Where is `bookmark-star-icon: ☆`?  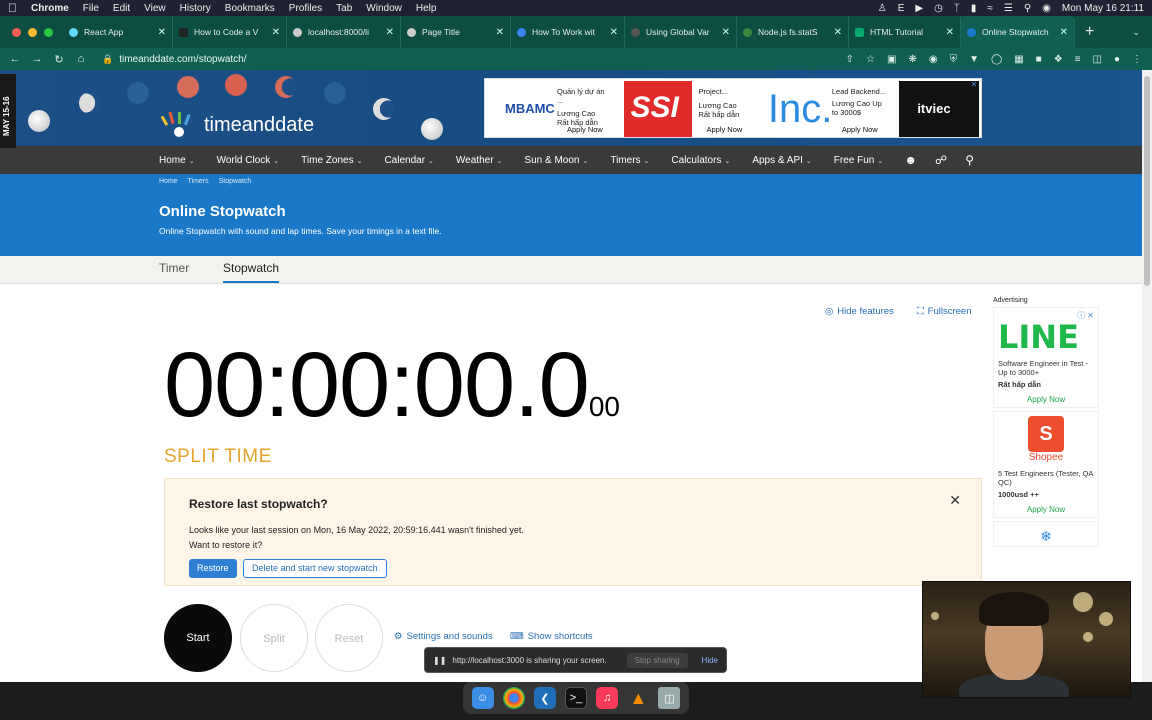 bookmark-star-icon: ☆ is located at coordinates (870, 59).